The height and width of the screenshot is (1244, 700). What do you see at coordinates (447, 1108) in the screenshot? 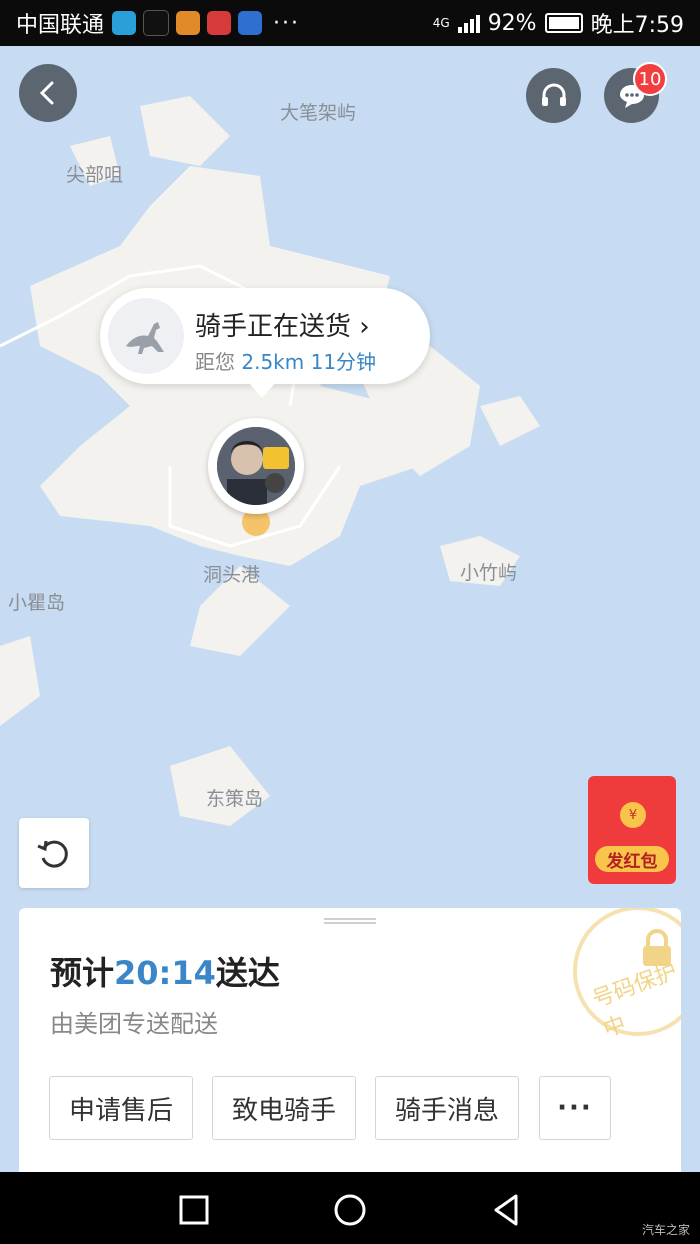
I see `rider-messages-button: 骑手消息` at bounding box center [447, 1108].